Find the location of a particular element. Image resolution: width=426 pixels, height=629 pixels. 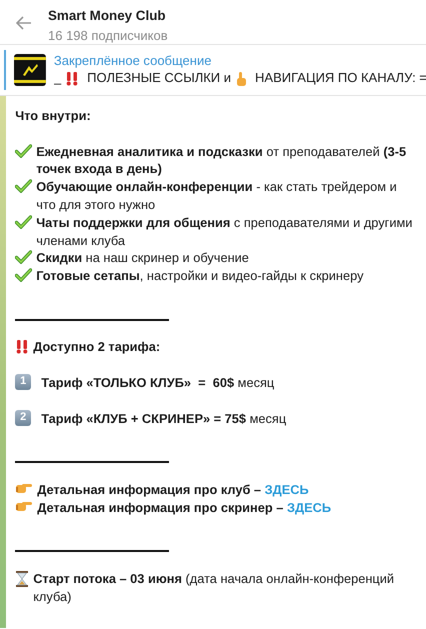

number-key: 1 is located at coordinates (23, 382).